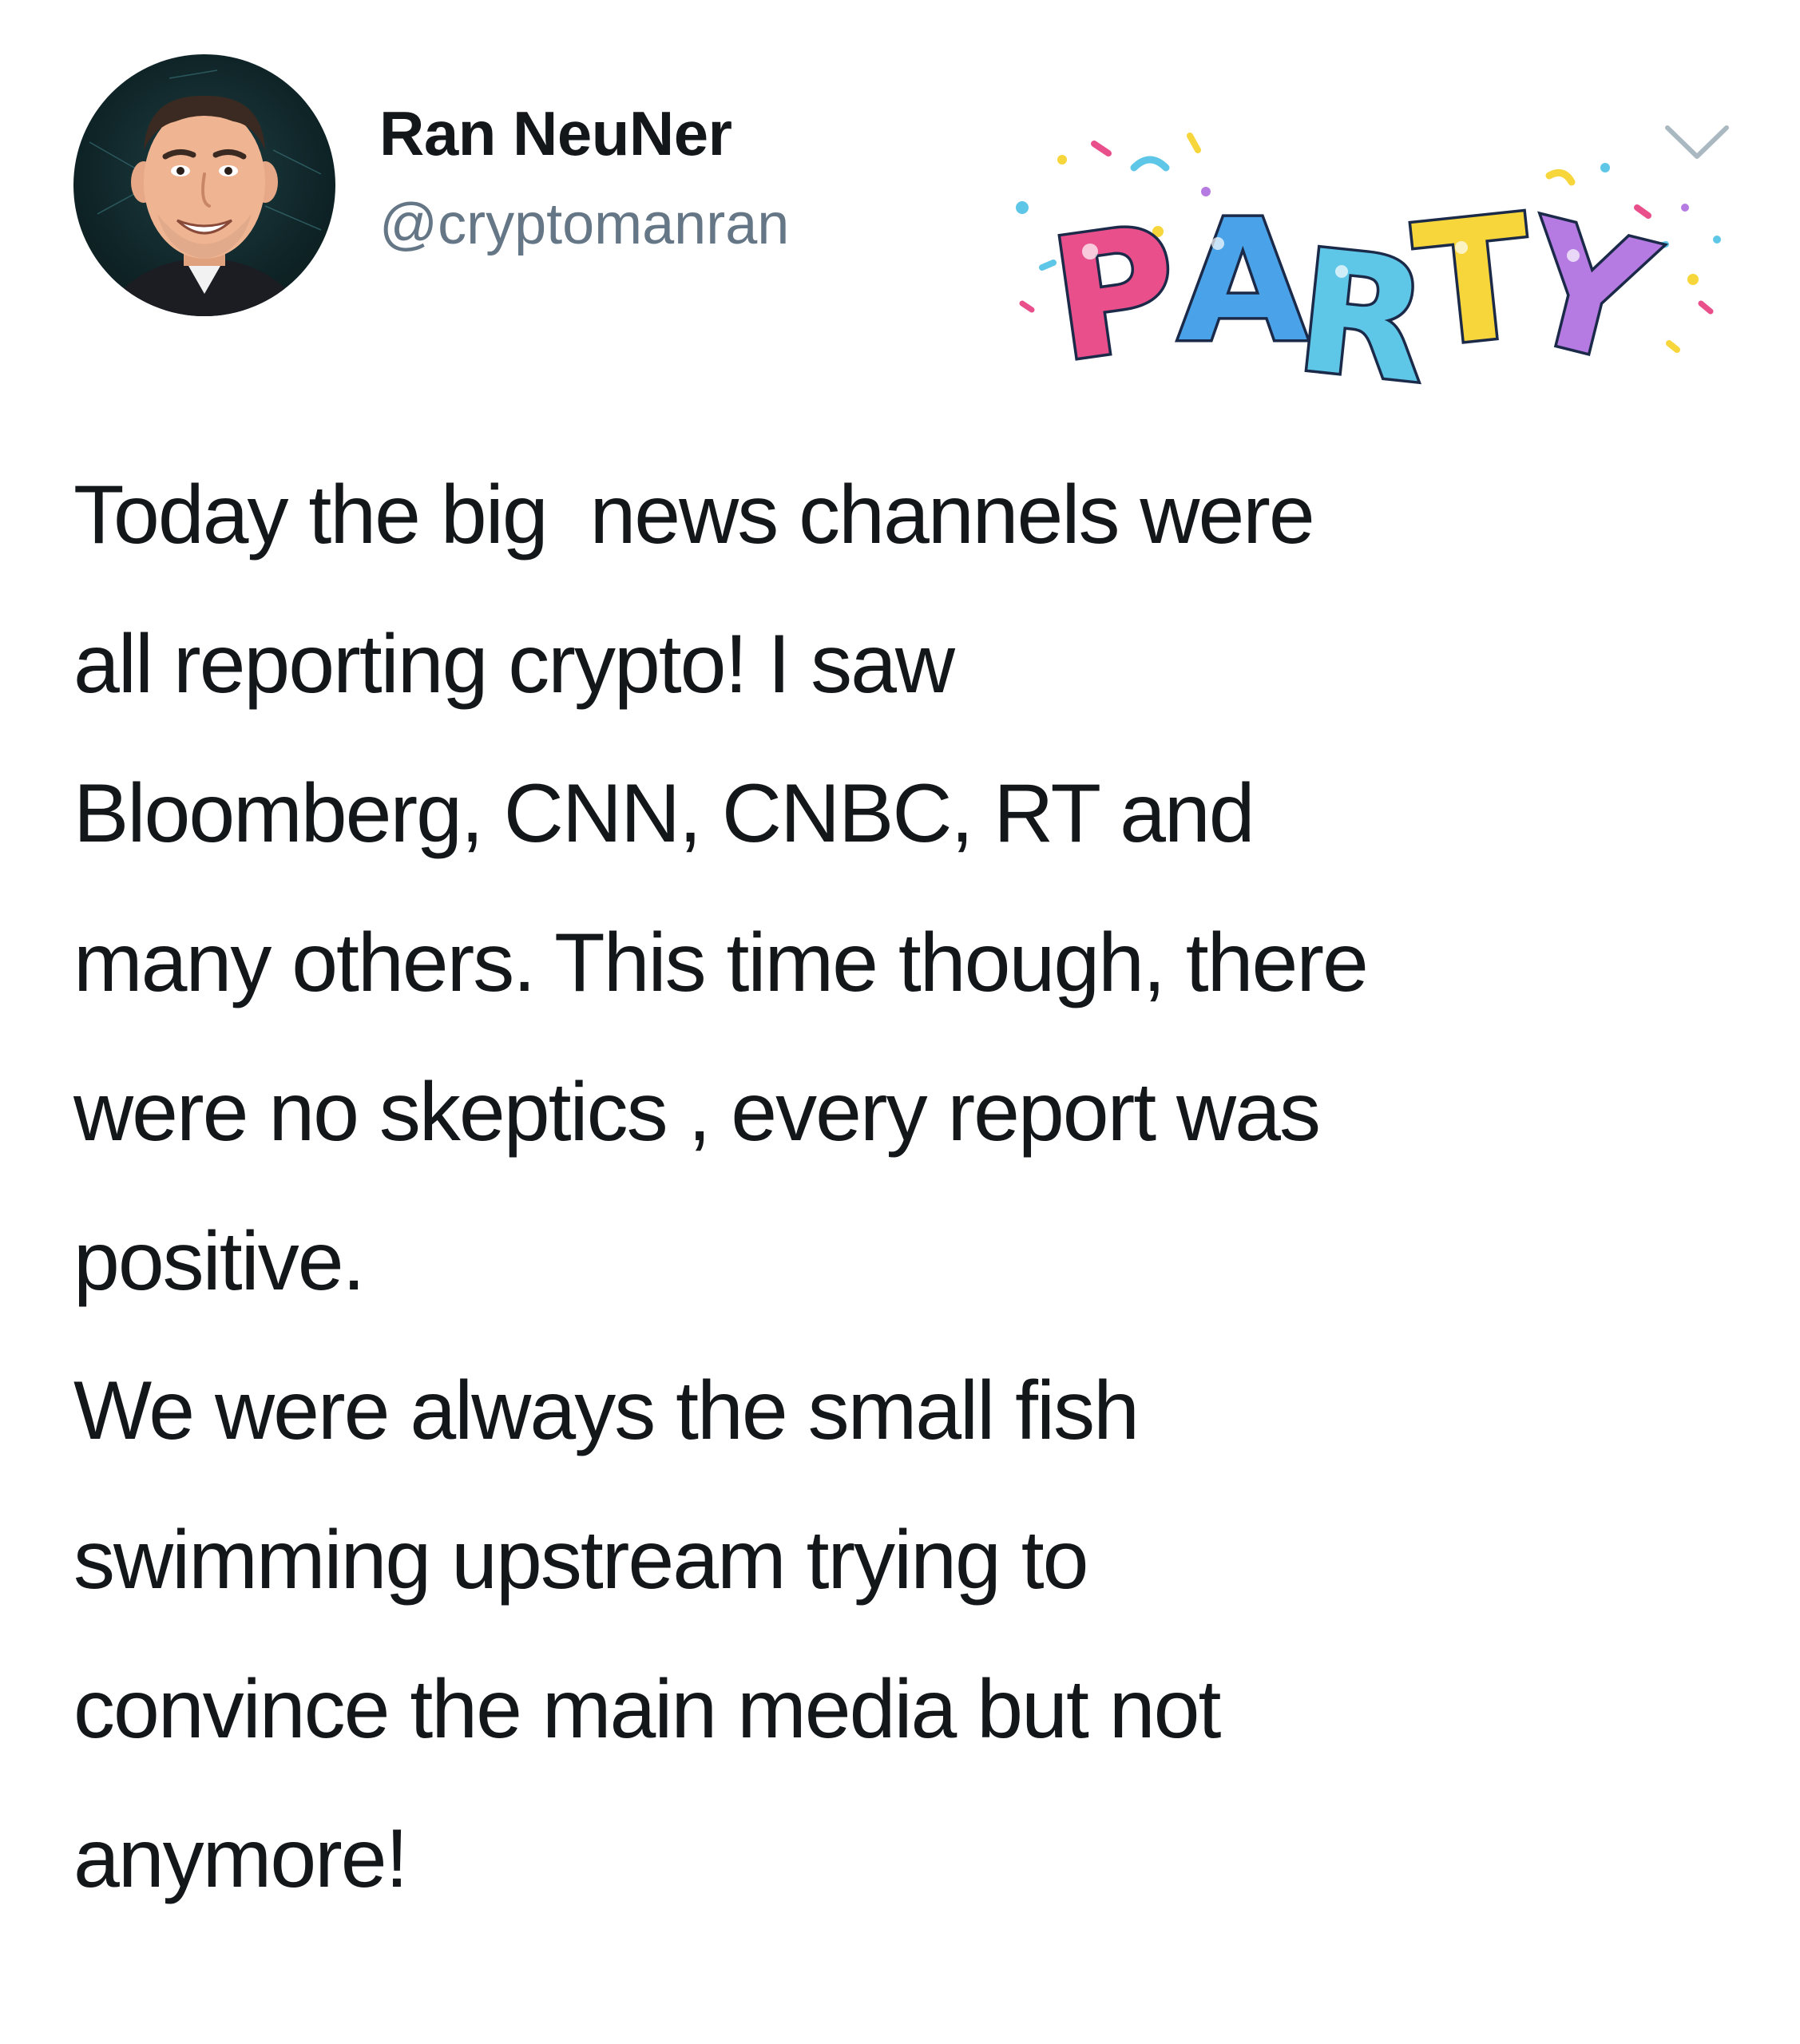 Image resolution: width=1800 pixels, height=2044 pixels. Describe the element at coordinates (1368, 278) in the screenshot. I see `party-sticker-icon: P A R T Y` at that location.